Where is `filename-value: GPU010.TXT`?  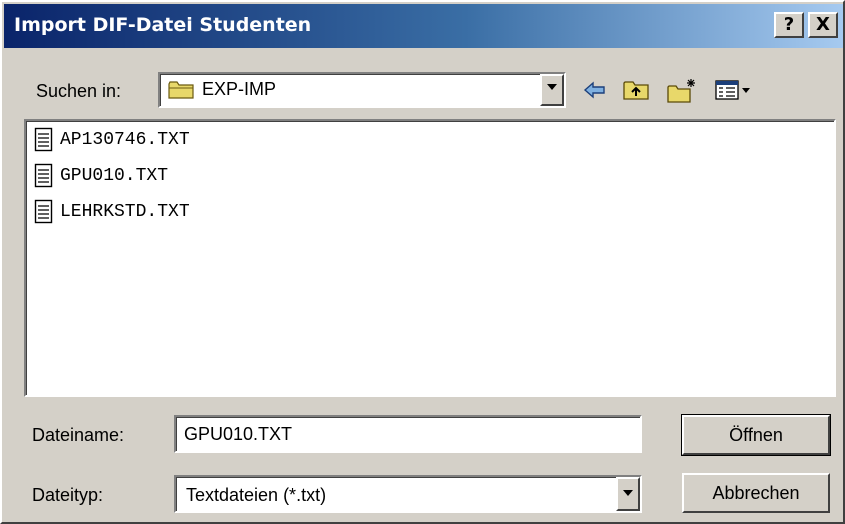 filename-value: GPU010.TXT is located at coordinates (238, 434).